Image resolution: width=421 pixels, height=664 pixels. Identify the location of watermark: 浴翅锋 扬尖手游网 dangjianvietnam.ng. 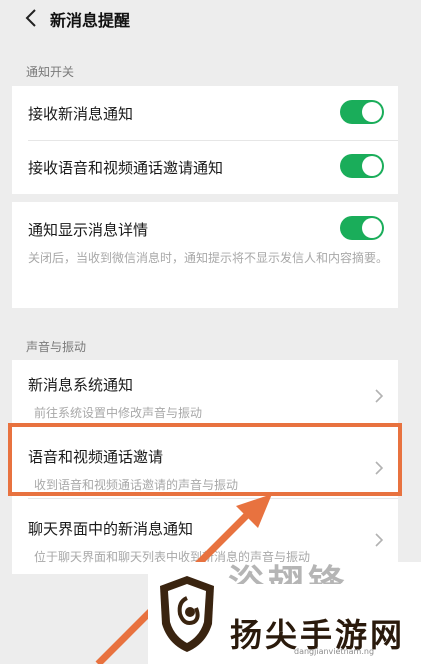
(284, 613).